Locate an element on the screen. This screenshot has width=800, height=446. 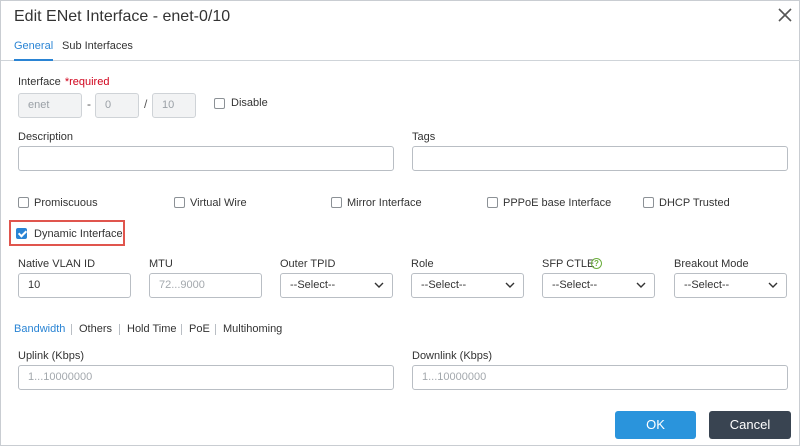
subtab-bandwidth: Bandwidth is located at coordinates (39, 329).